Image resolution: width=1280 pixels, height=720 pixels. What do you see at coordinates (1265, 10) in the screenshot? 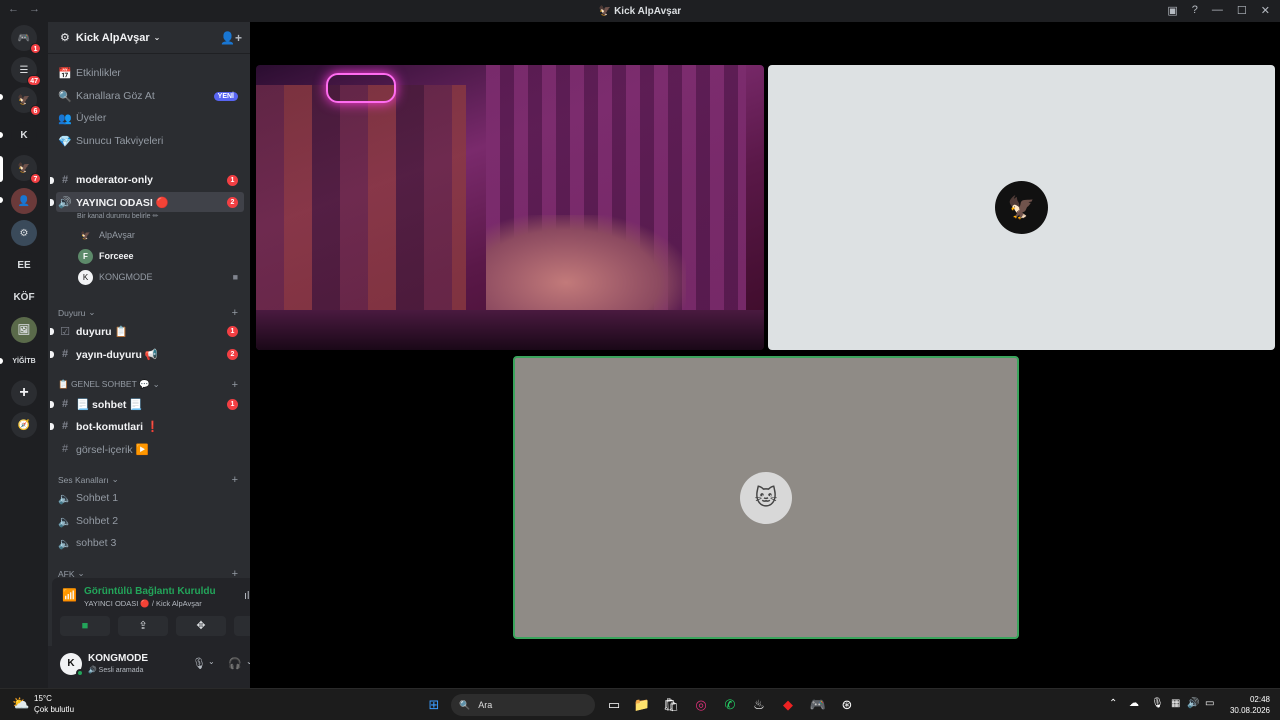
I see `close-button: ✕` at bounding box center [1265, 10].